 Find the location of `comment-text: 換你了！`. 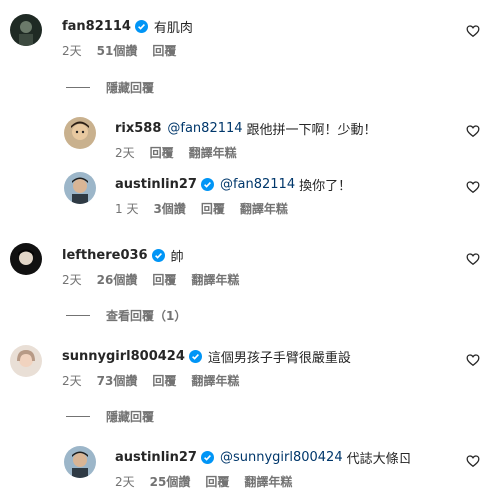

comment-text: 換你了！ is located at coordinates (325, 186).